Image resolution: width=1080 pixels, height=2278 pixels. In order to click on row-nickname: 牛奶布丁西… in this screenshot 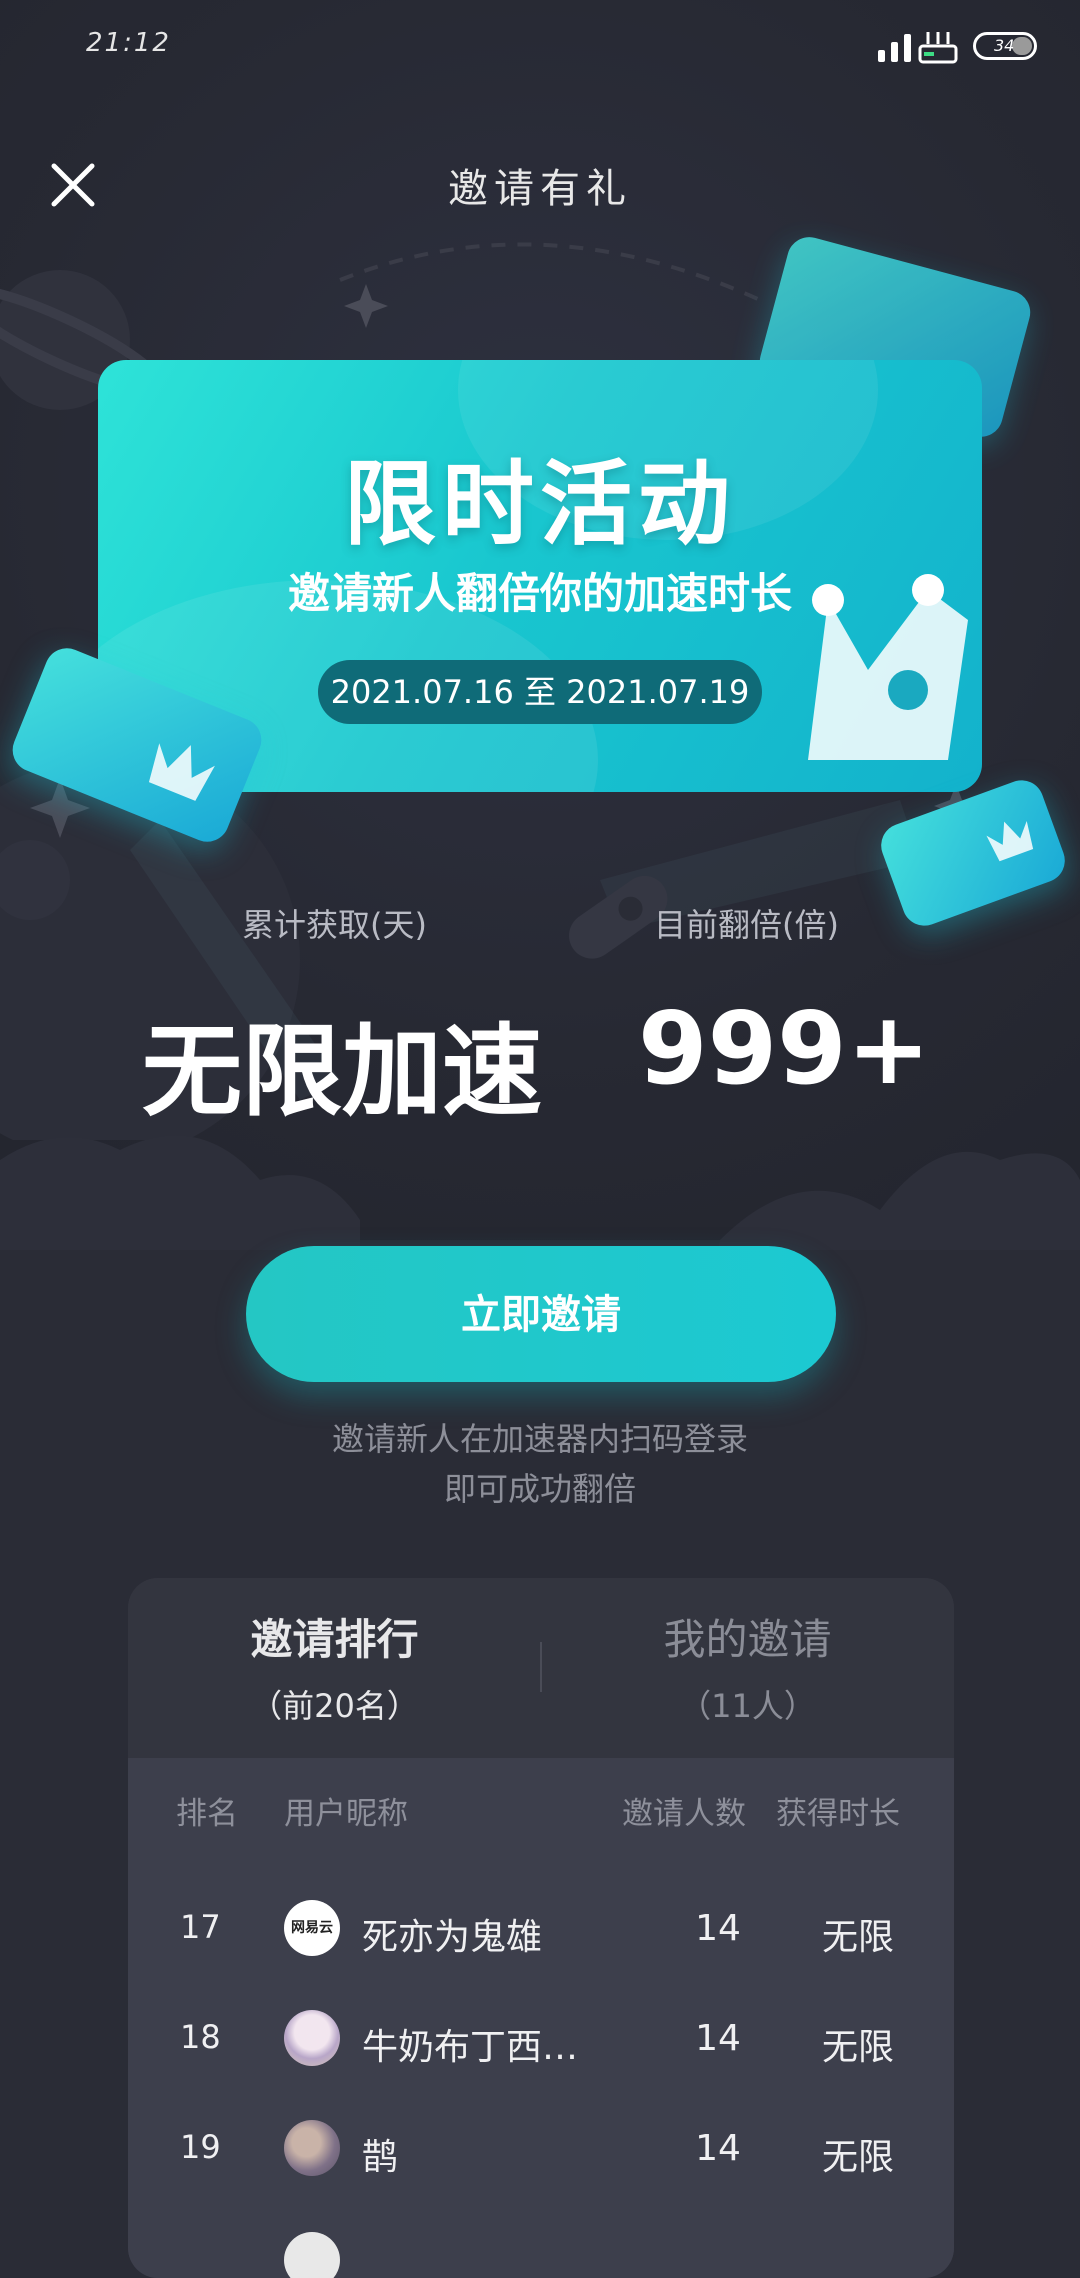, I will do `click(470, 2047)`.